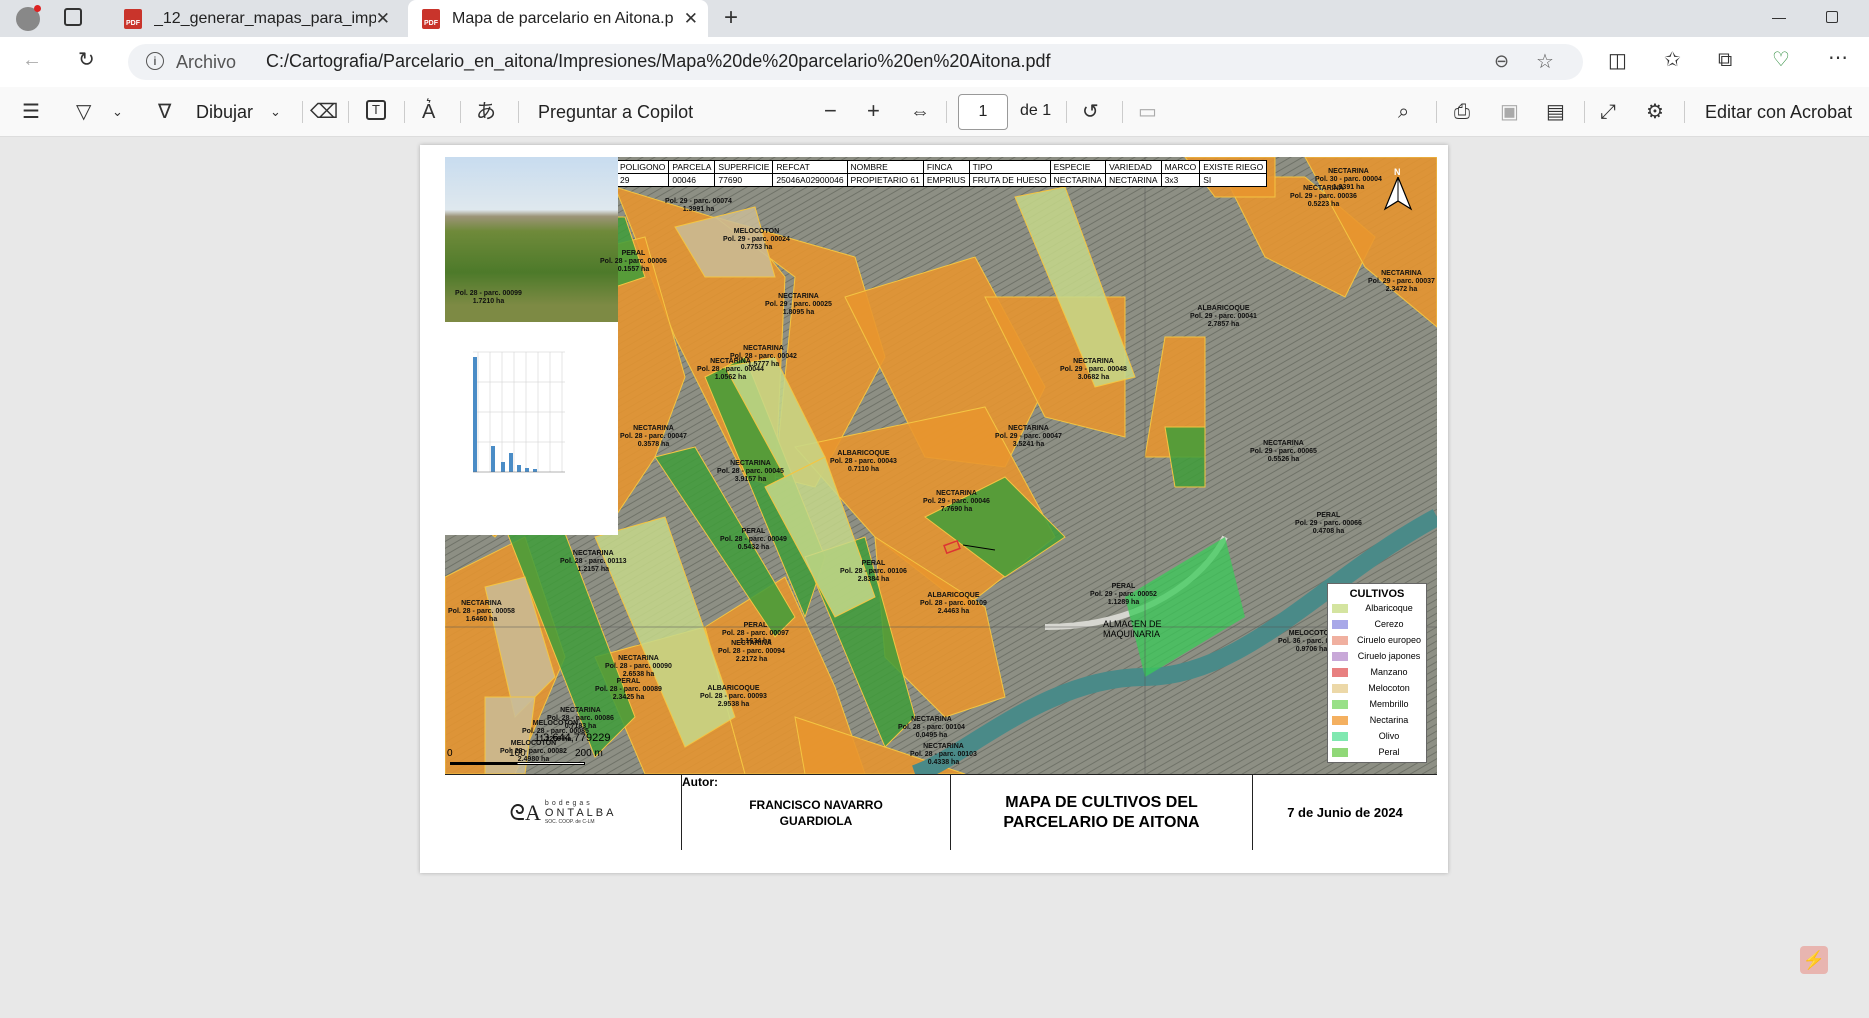  I want to click on parcel-label: PERAL Pol. 28 - parc. 00049 0.5432 ha, so click(753, 539).